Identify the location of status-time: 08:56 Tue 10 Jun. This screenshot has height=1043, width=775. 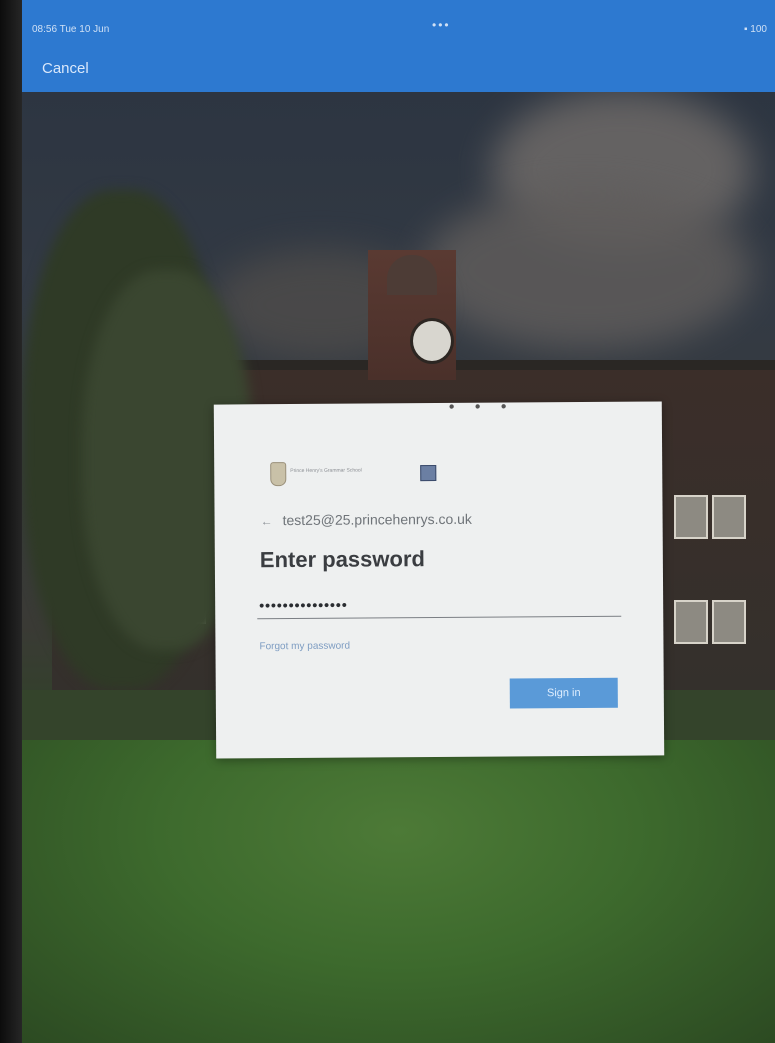
(71, 29).